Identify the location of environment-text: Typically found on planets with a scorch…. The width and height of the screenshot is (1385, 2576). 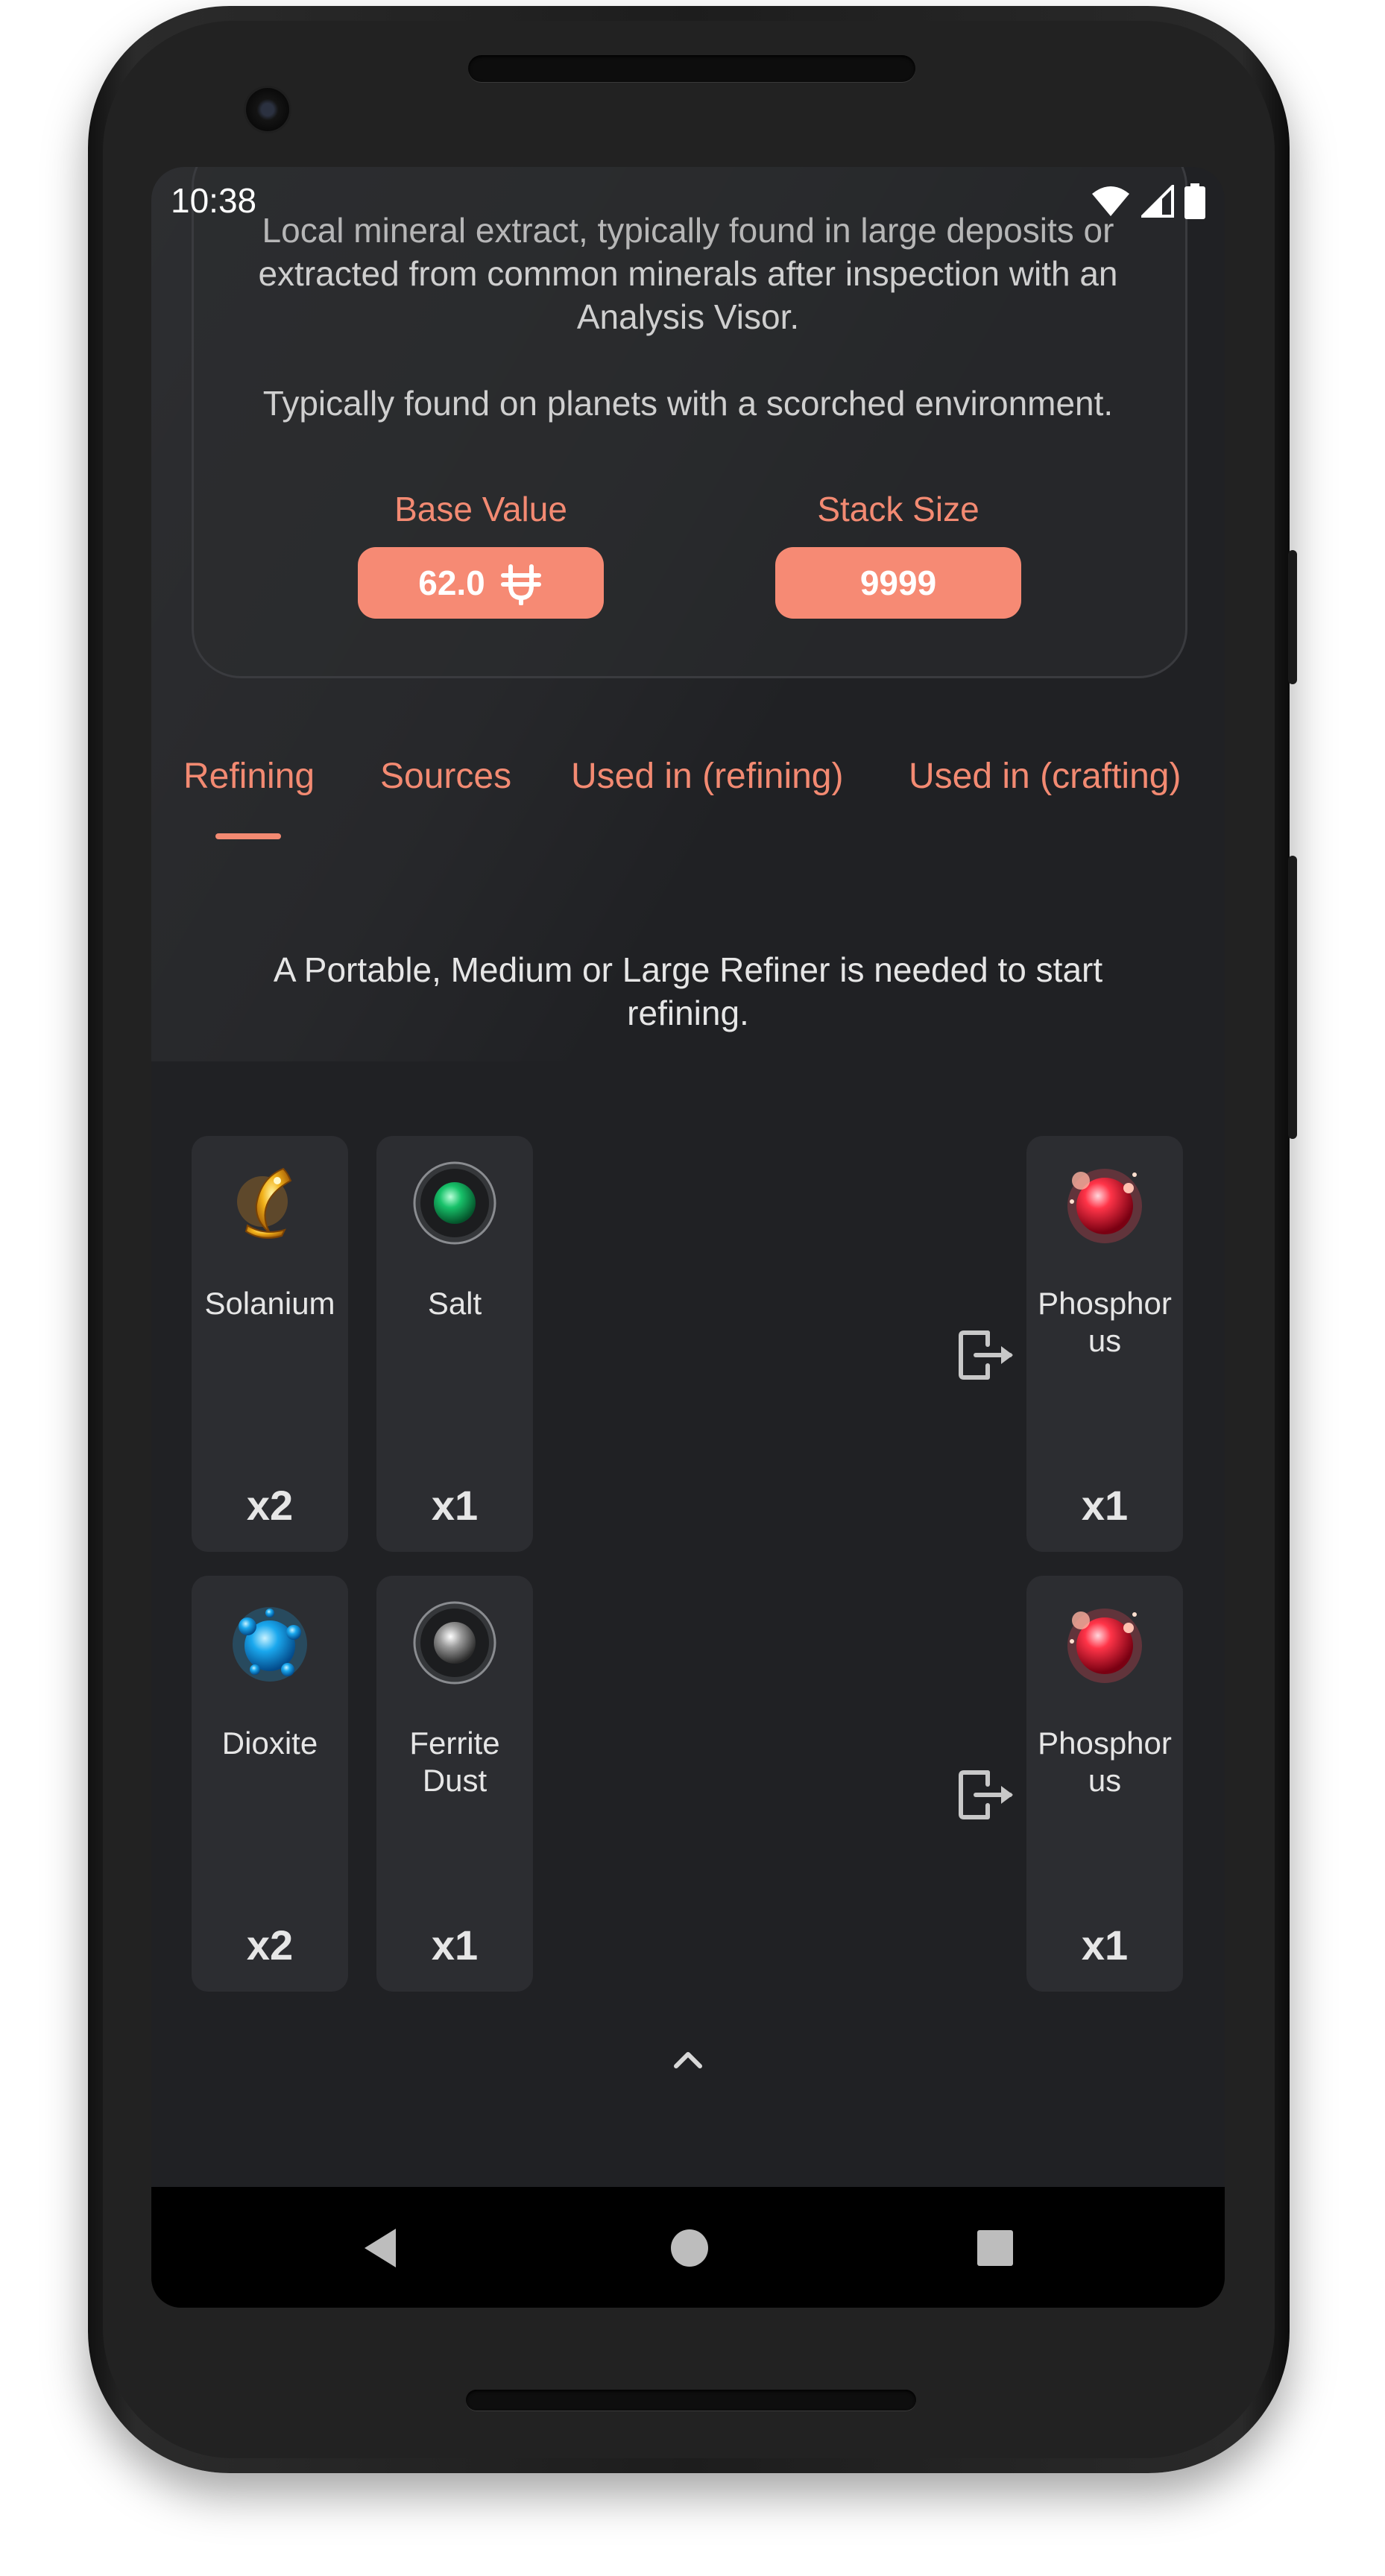
(688, 403).